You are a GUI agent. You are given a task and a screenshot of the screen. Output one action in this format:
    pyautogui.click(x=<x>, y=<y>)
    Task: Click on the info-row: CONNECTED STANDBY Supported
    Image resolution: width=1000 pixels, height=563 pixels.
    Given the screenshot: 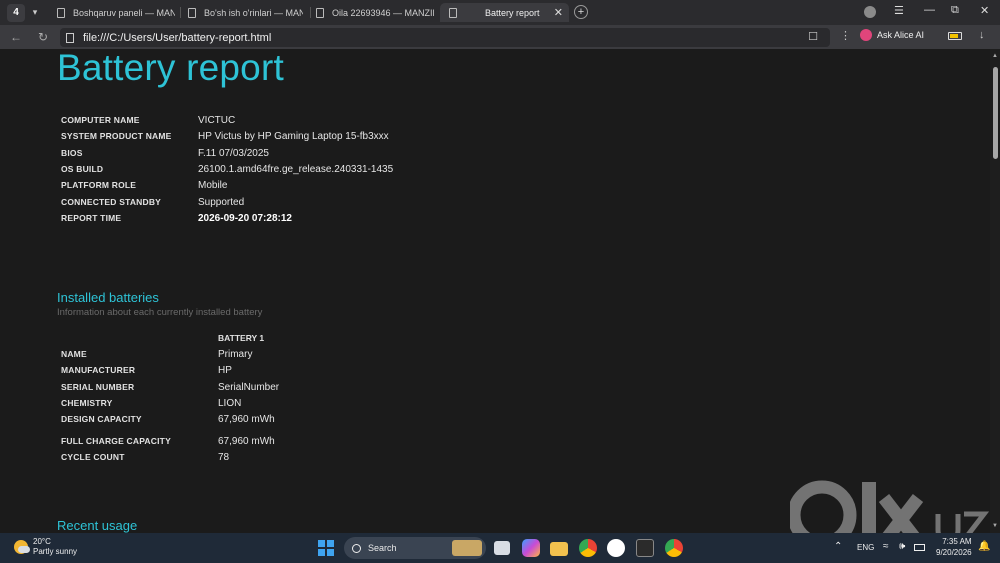 What is the action you would take?
    pyautogui.click(x=152, y=202)
    